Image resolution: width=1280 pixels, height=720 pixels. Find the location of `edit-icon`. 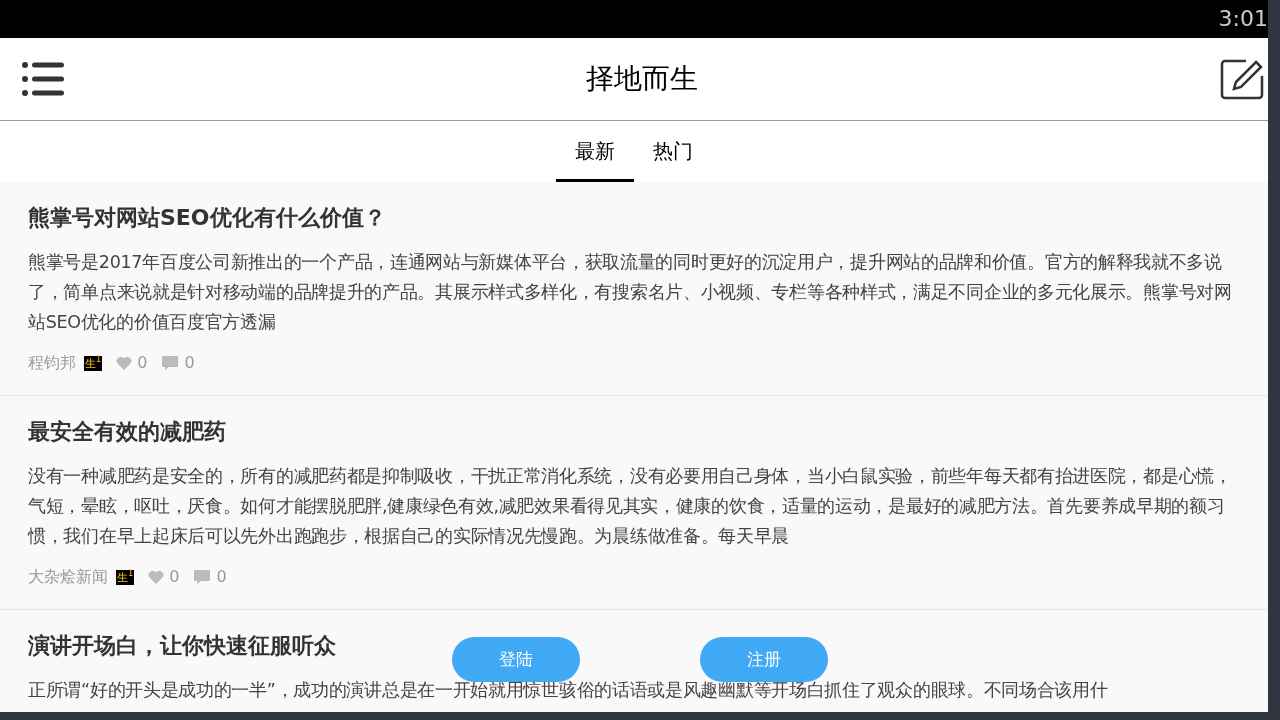

edit-icon is located at coordinates (1242, 79).